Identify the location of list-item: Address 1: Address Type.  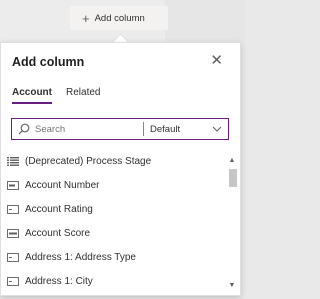
(114, 257).